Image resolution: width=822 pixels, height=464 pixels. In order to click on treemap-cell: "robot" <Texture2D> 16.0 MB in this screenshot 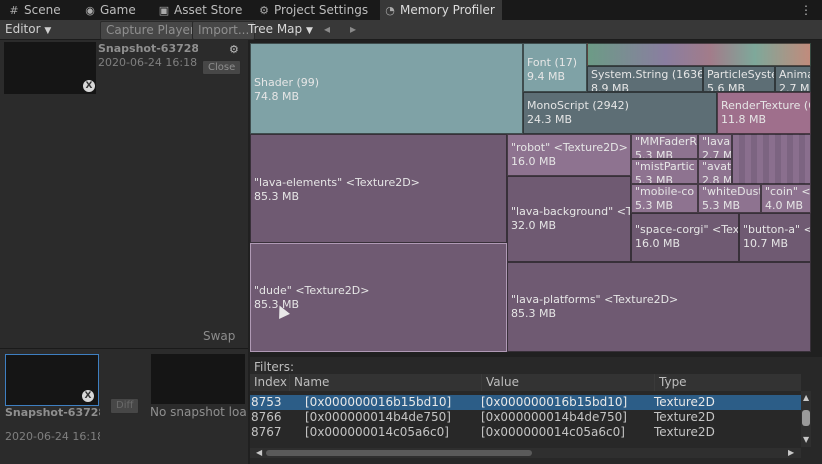, I will do `click(569, 155)`.